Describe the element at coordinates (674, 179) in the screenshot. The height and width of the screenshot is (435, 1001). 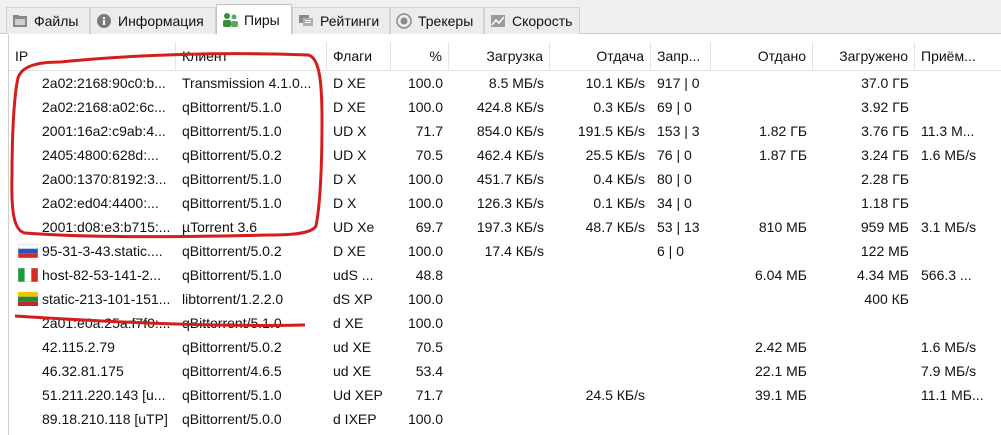
I see `cell-requests: 80 | 0` at that location.